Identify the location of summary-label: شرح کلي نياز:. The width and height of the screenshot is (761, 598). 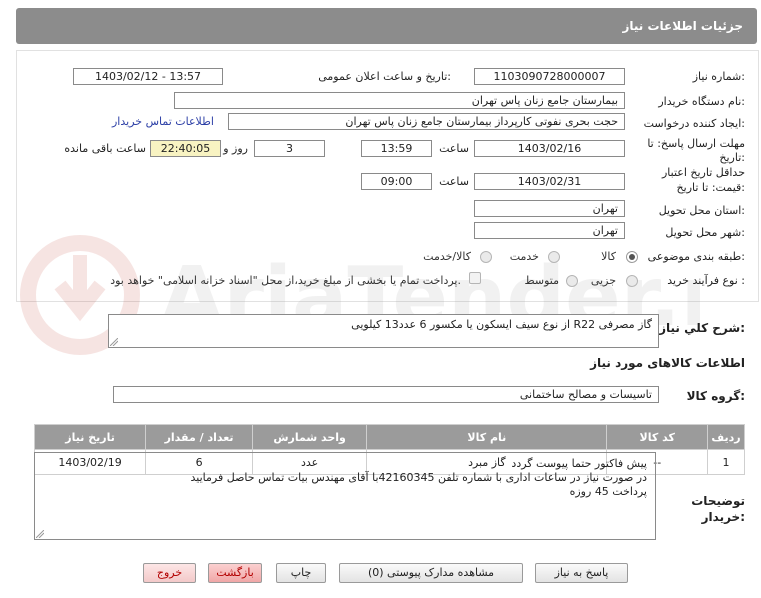
(702, 328).